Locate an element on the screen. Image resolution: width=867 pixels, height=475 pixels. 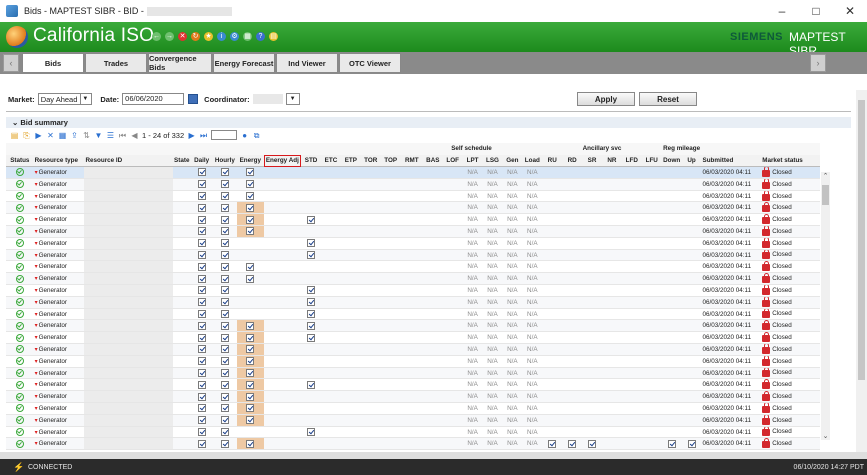
calendar-picker-icon is located at coordinates (193, 99).